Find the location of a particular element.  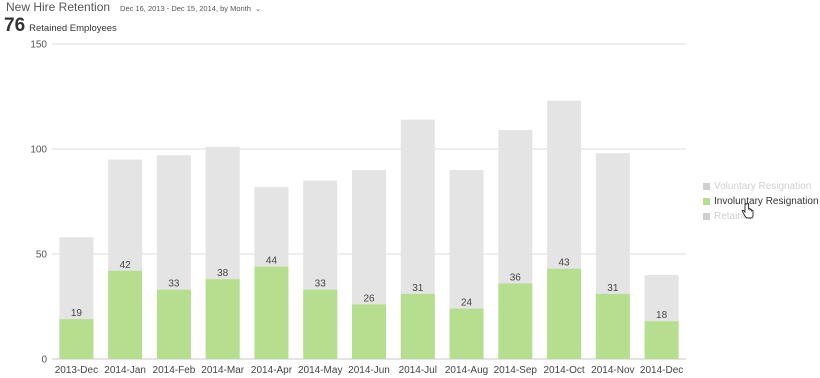

y-tick-label: 150 is located at coordinates (38, 45).